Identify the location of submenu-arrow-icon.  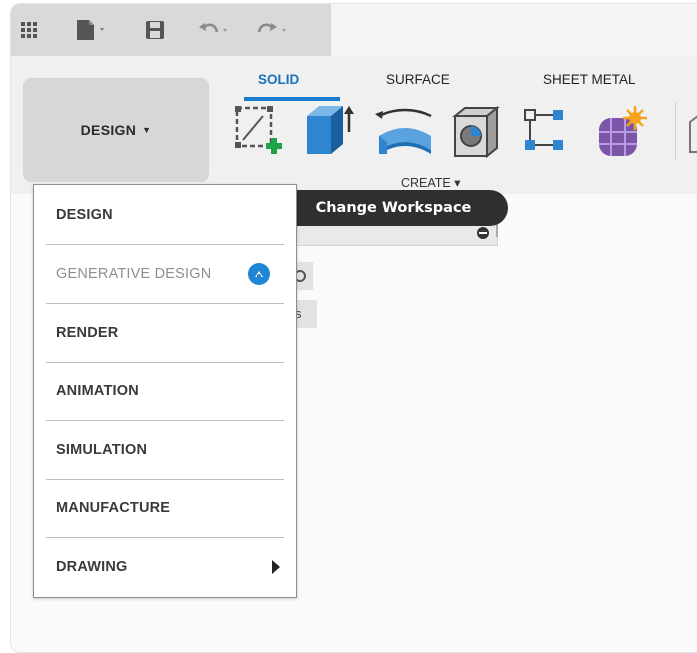
(276, 567).